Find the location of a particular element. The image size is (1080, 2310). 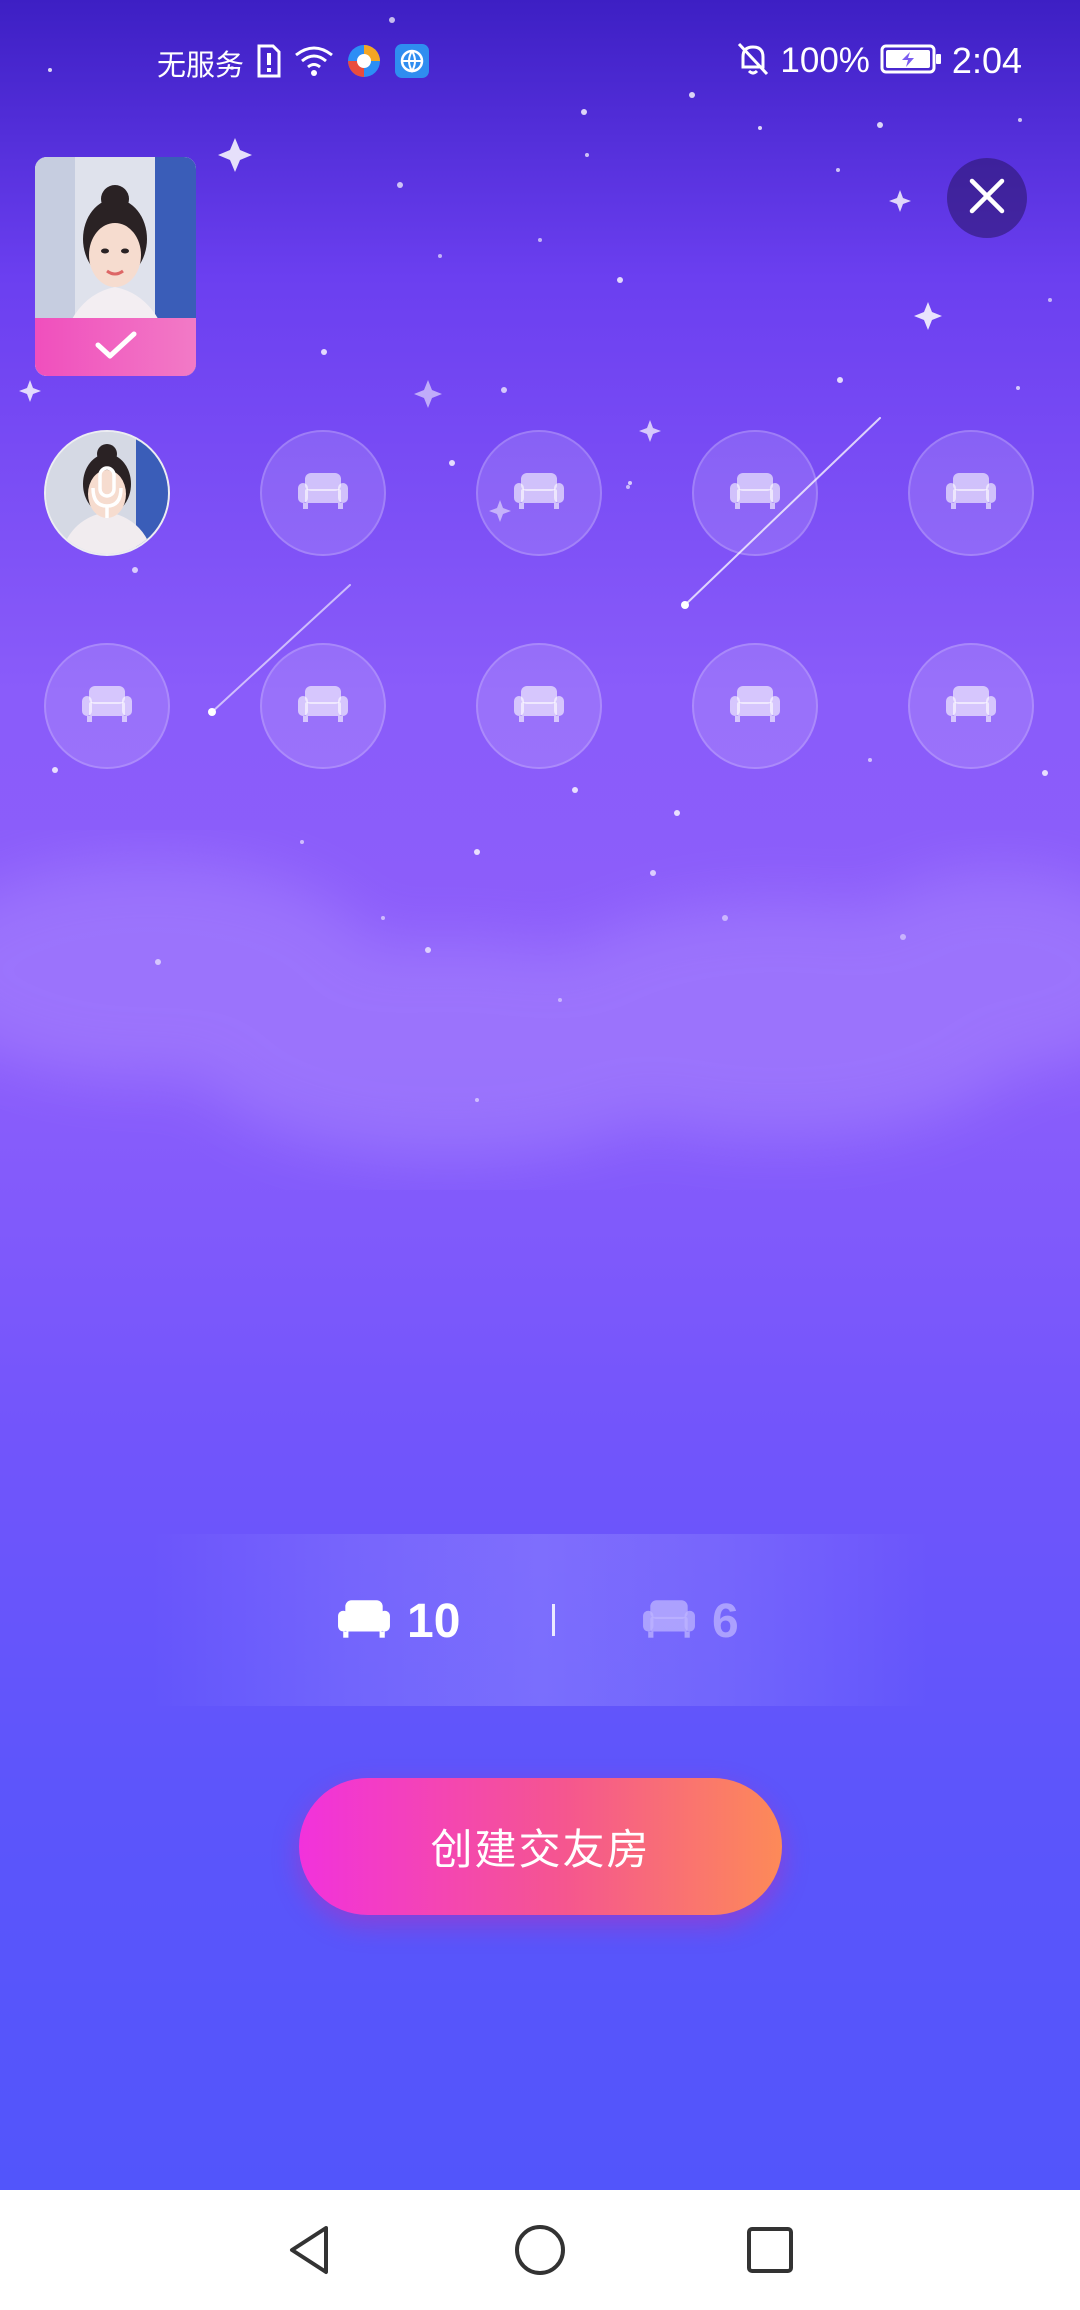

browser-app-icon is located at coordinates (364, 63).